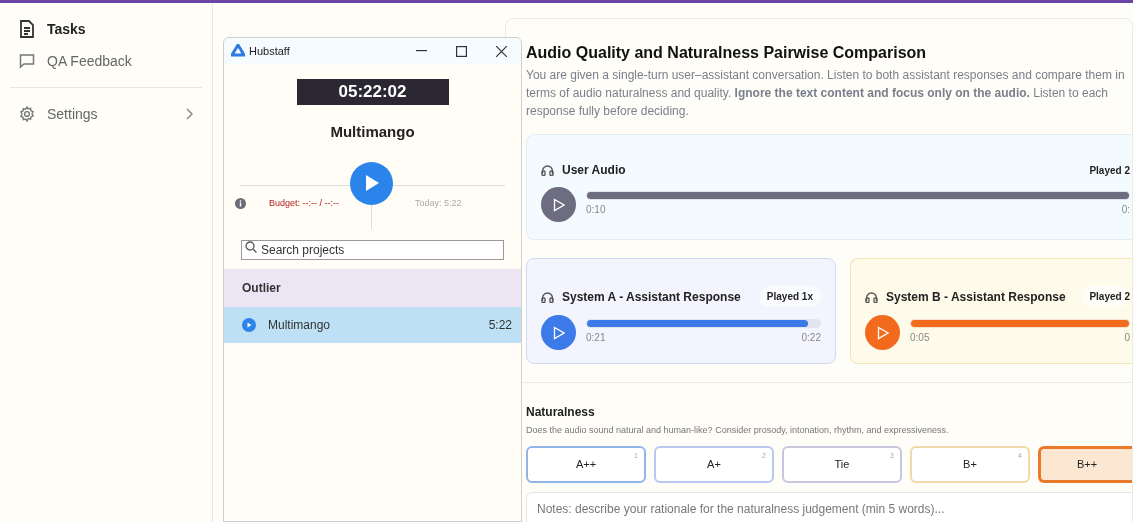  I want to click on chat-icon, so click(27, 61).